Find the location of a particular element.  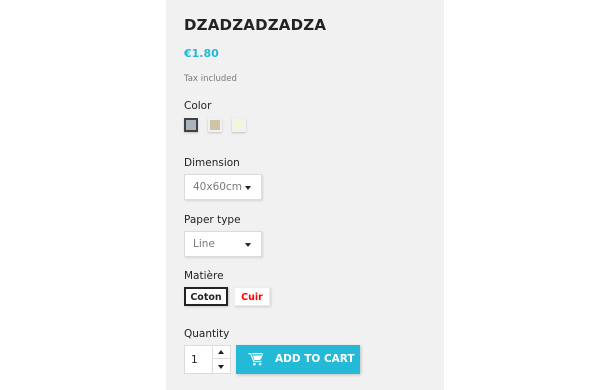

add-to-cart-label: ADD TO CART is located at coordinates (315, 359).